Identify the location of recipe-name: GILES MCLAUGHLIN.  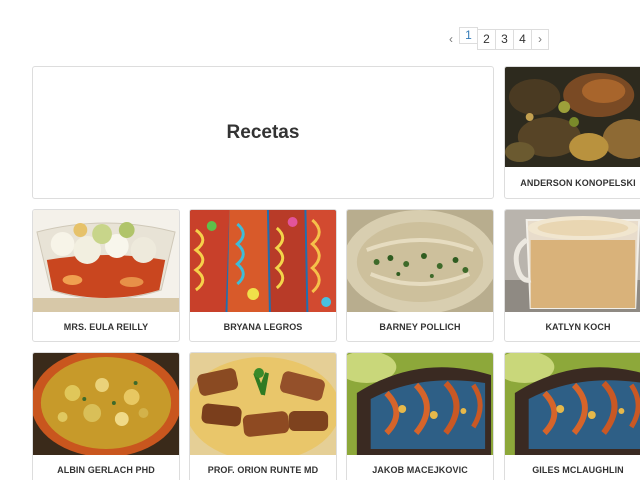
(578, 470).